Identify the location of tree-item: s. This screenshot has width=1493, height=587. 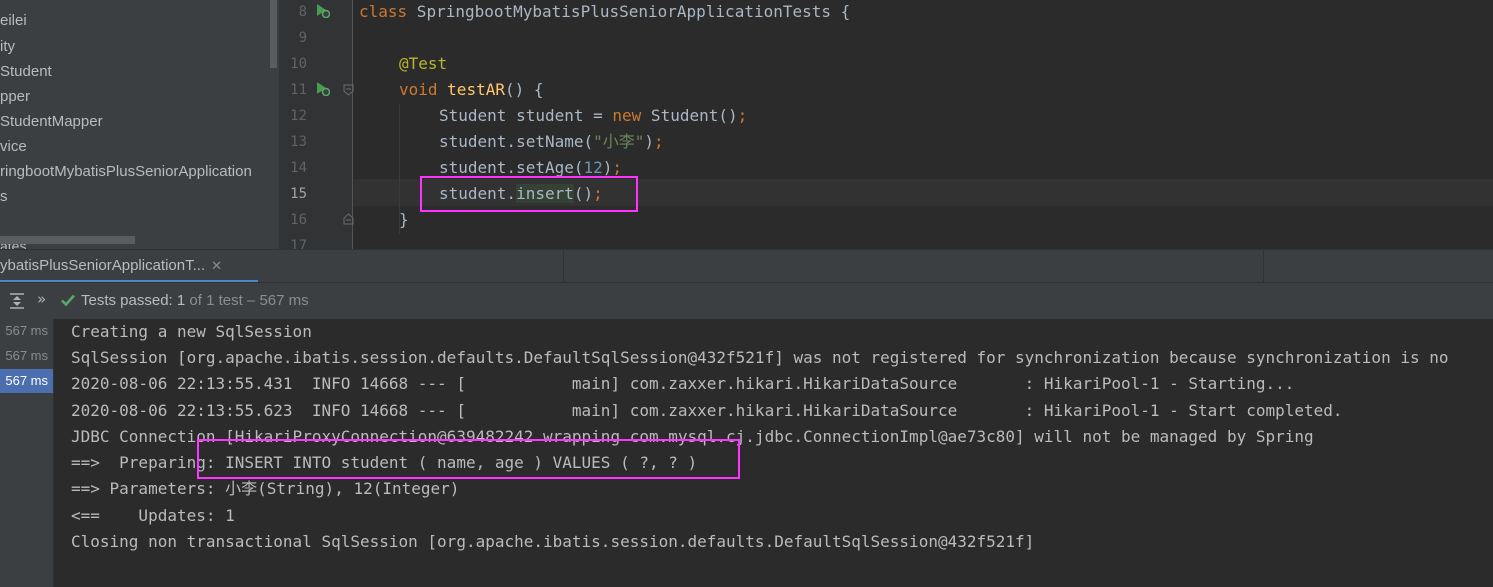
(4, 196).